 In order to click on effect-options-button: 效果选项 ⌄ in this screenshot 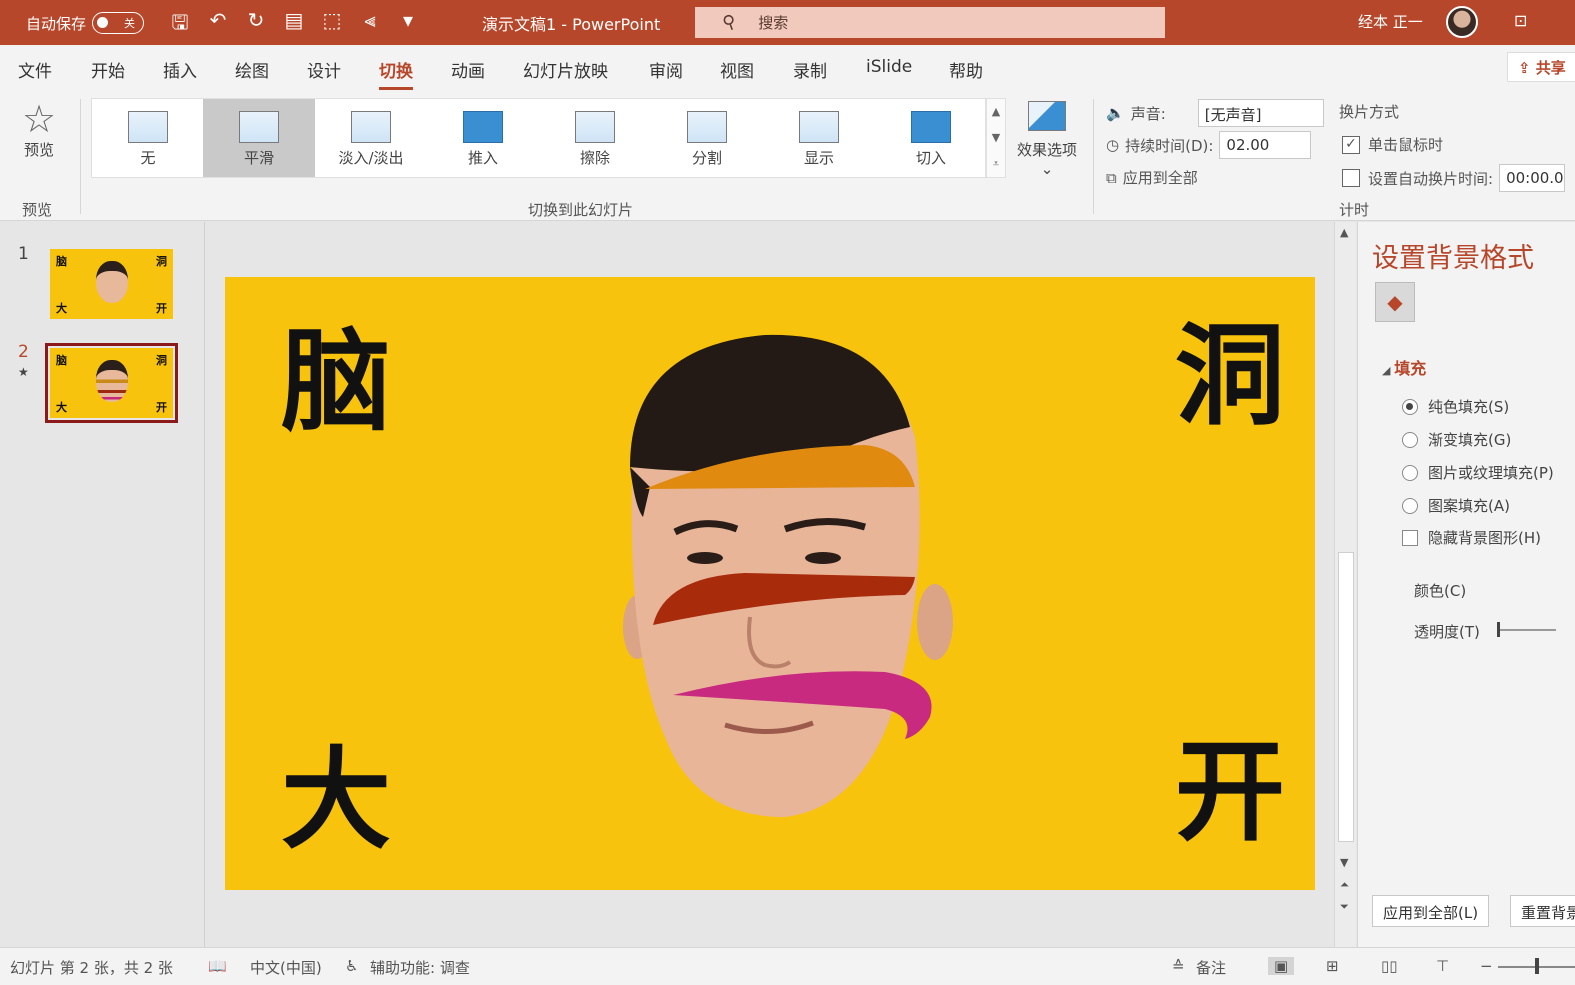, I will do `click(1047, 139)`.